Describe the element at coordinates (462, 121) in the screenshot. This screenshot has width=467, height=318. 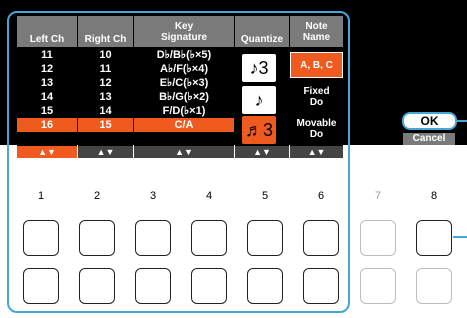
I see `ok-callout-line` at that location.